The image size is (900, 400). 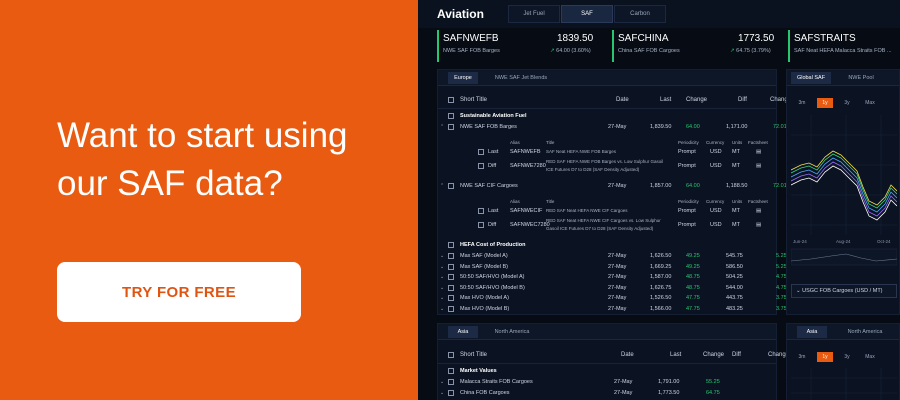 What do you see at coordinates (734, 308) in the screenshot?
I see `row-diff: 483.25` at bounding box center [734, 308].